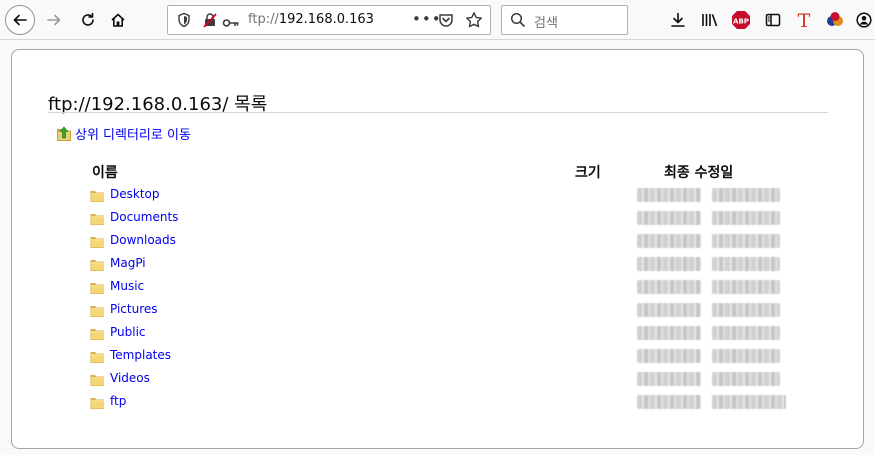 The image size is (875, 455). I want to click on not-secure-icon, so click(210, 22).